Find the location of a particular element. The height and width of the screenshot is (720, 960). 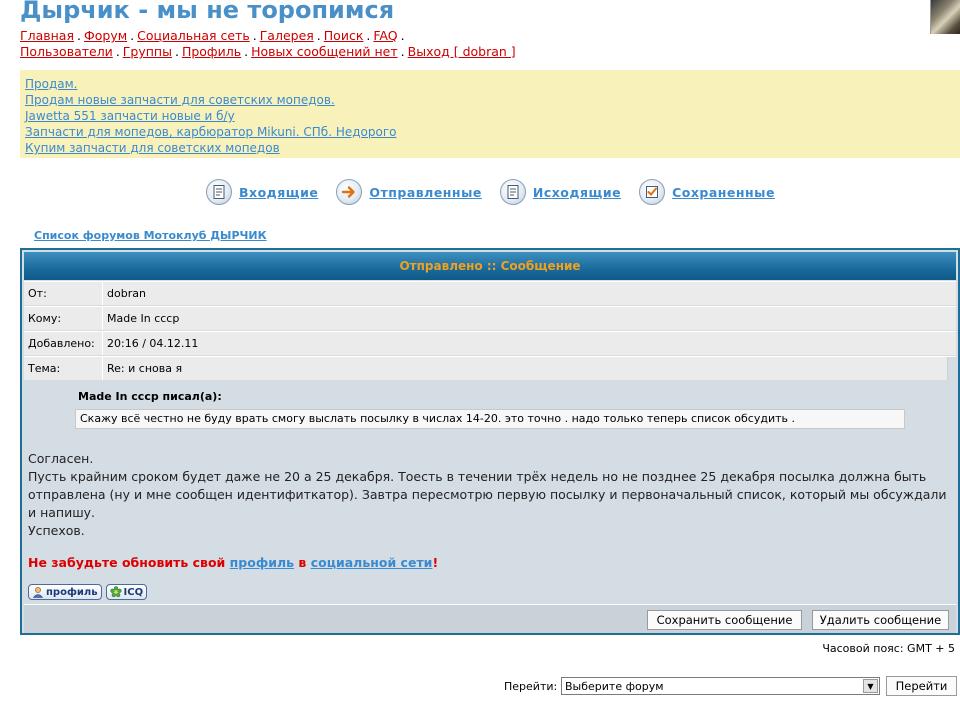

pm-inbox-link: Входящие is located at coordinates (278, 192).